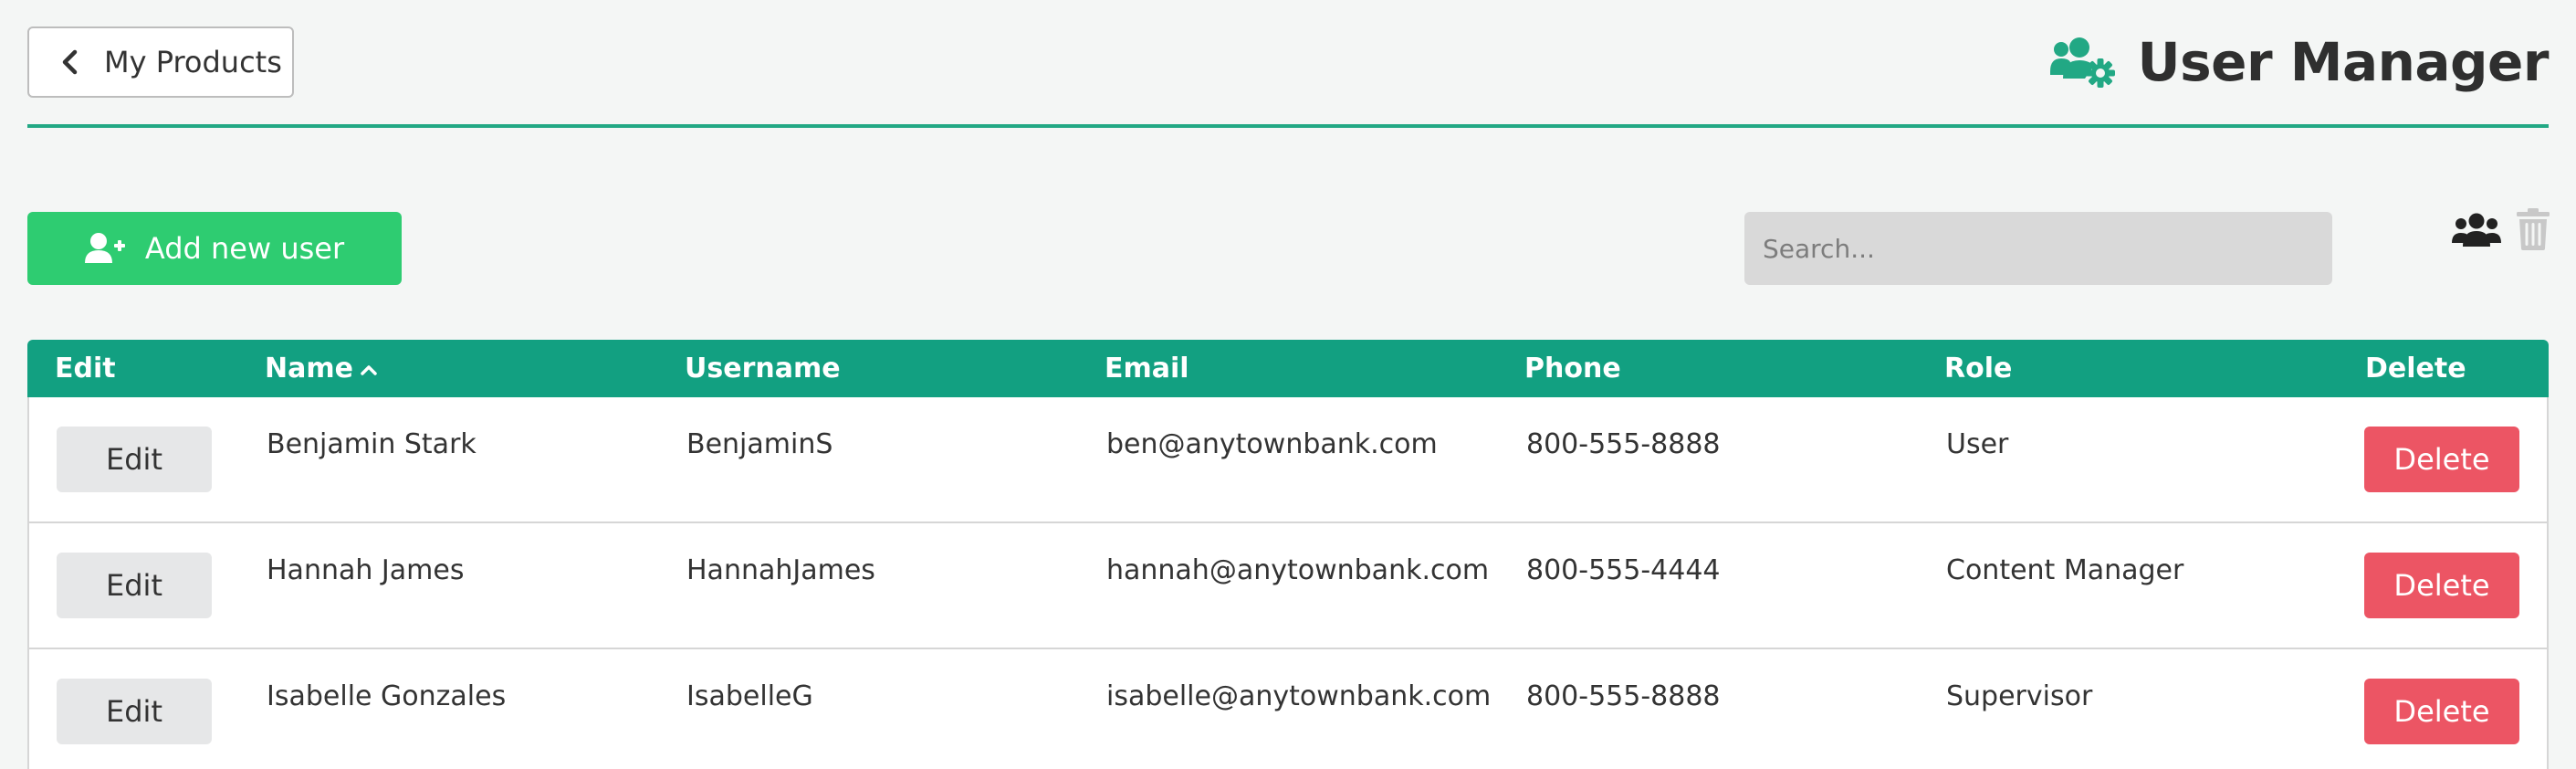  Describe the element at coordinates (369, 370) in the screenshot. I see `caret-up-icon` at that location.